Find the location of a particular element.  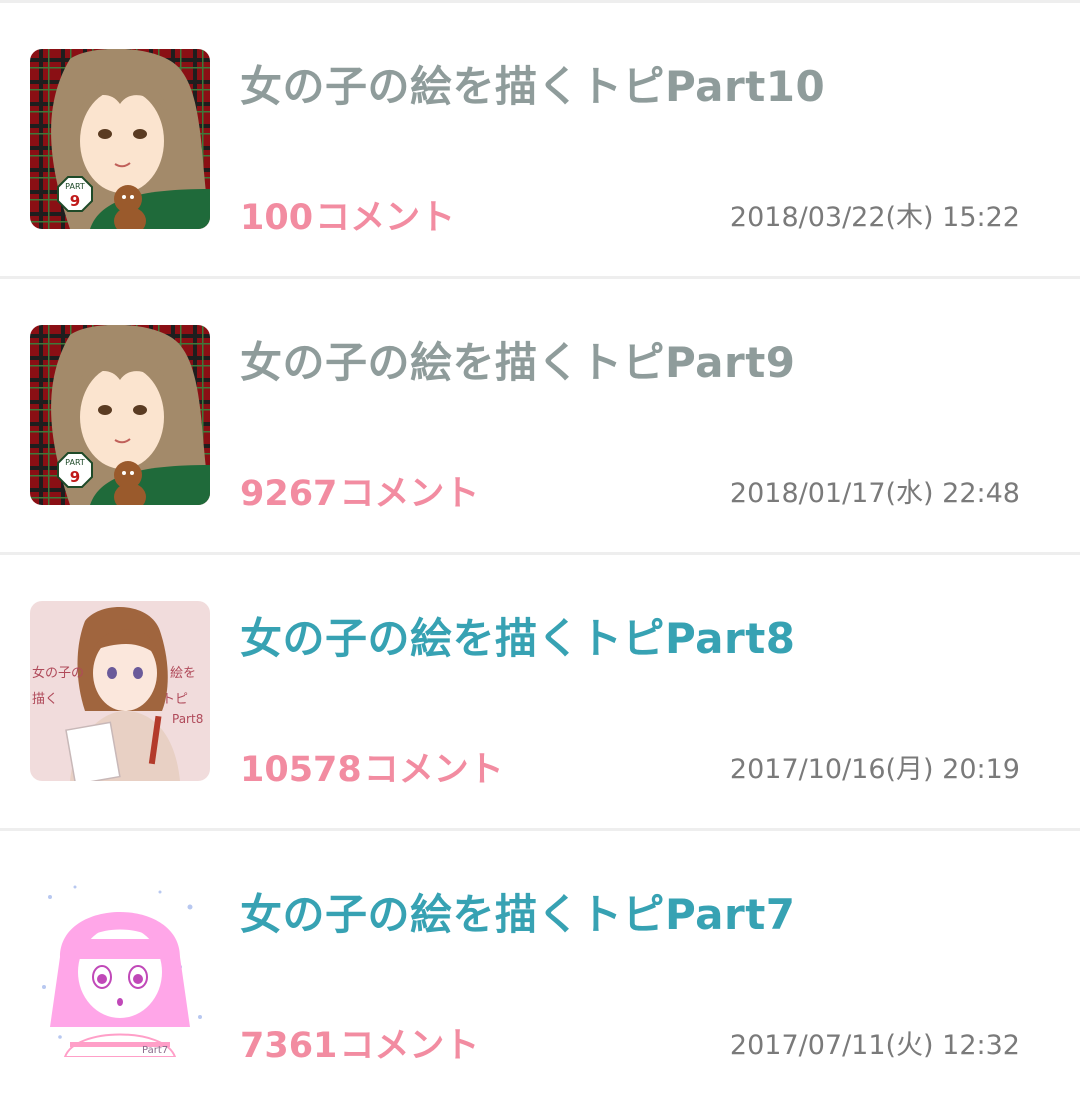

thread-date: 2018/01/17(水) 22:48 is located at coordinates (874, 493).